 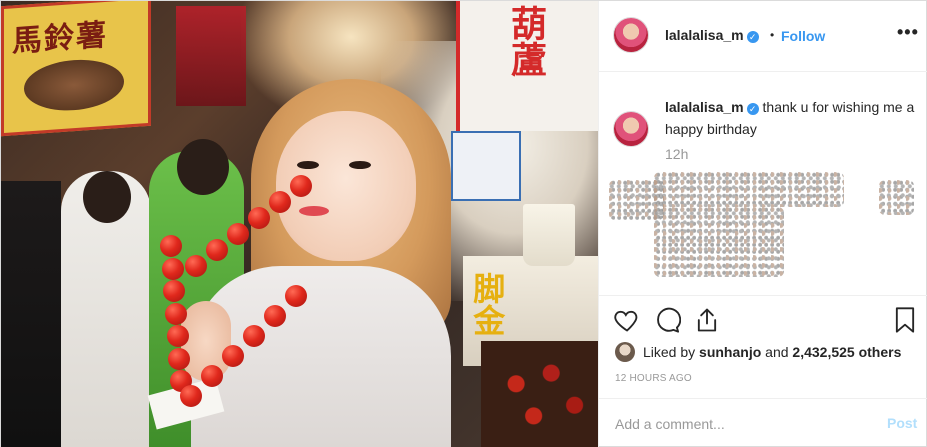 What do you see at coordinates (31, 314) in the screenshot?
I see `person-silhouette` at bounding box center [31, 314].